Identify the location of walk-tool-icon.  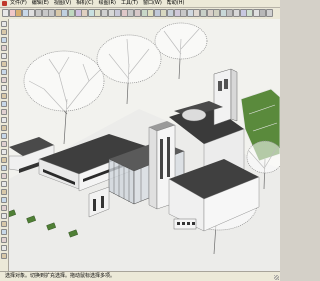
(4, 240).